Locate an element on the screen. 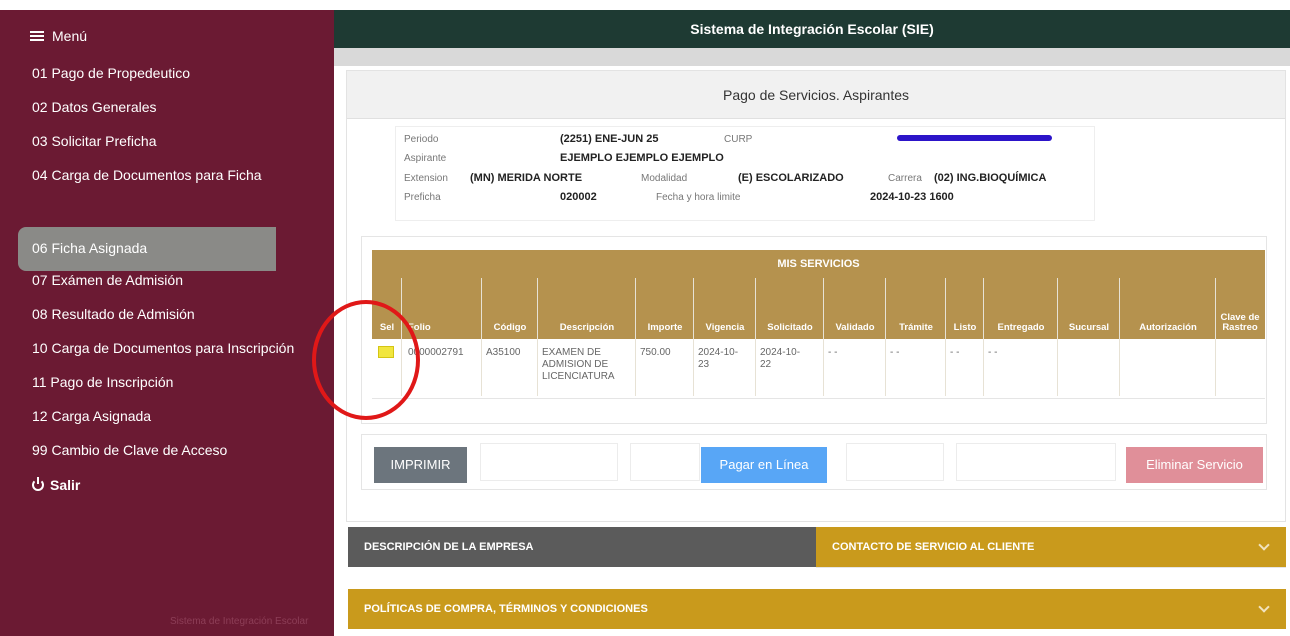  services-title: MIS SERVICIOS is located at coordinates (818, 264).